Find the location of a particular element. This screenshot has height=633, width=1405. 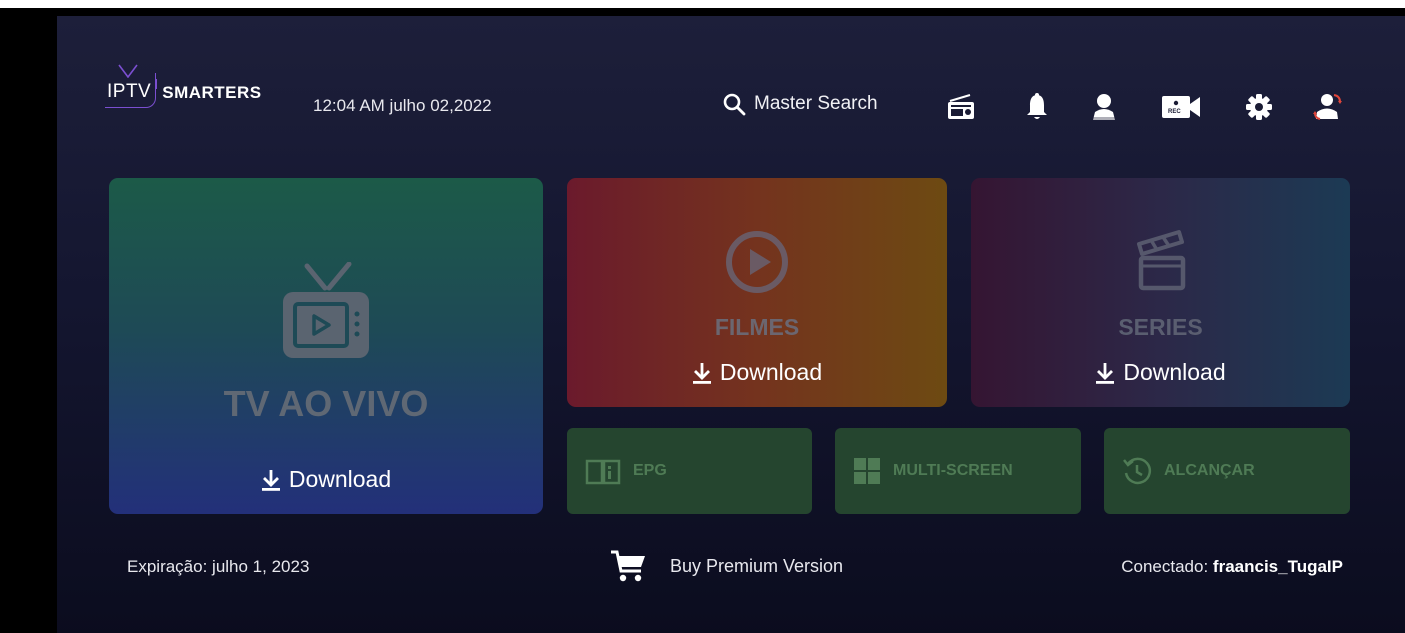

account-button is located at coordinates (1104, 107).